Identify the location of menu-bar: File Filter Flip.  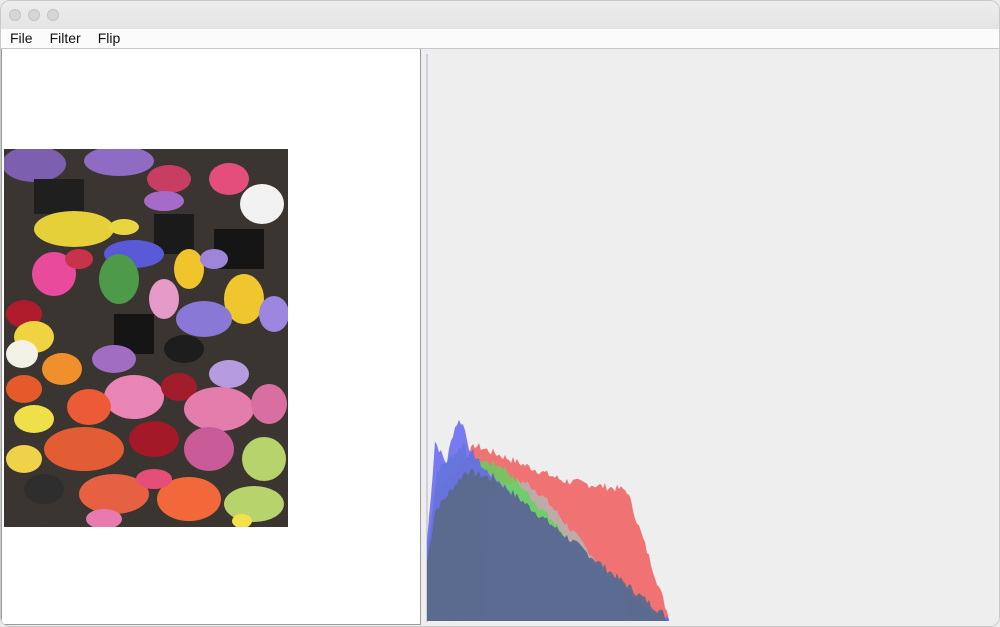
(500, 39).